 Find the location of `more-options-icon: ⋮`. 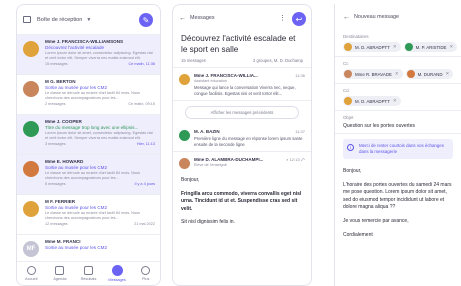

more-options-icon: ⋮ is located at coordinates (282, 18).